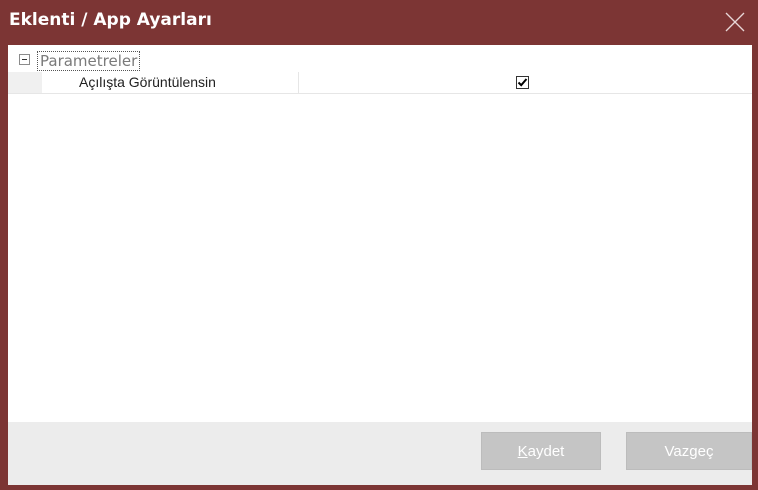  I want to click on save-button: Kaydet, so click(541, 451).